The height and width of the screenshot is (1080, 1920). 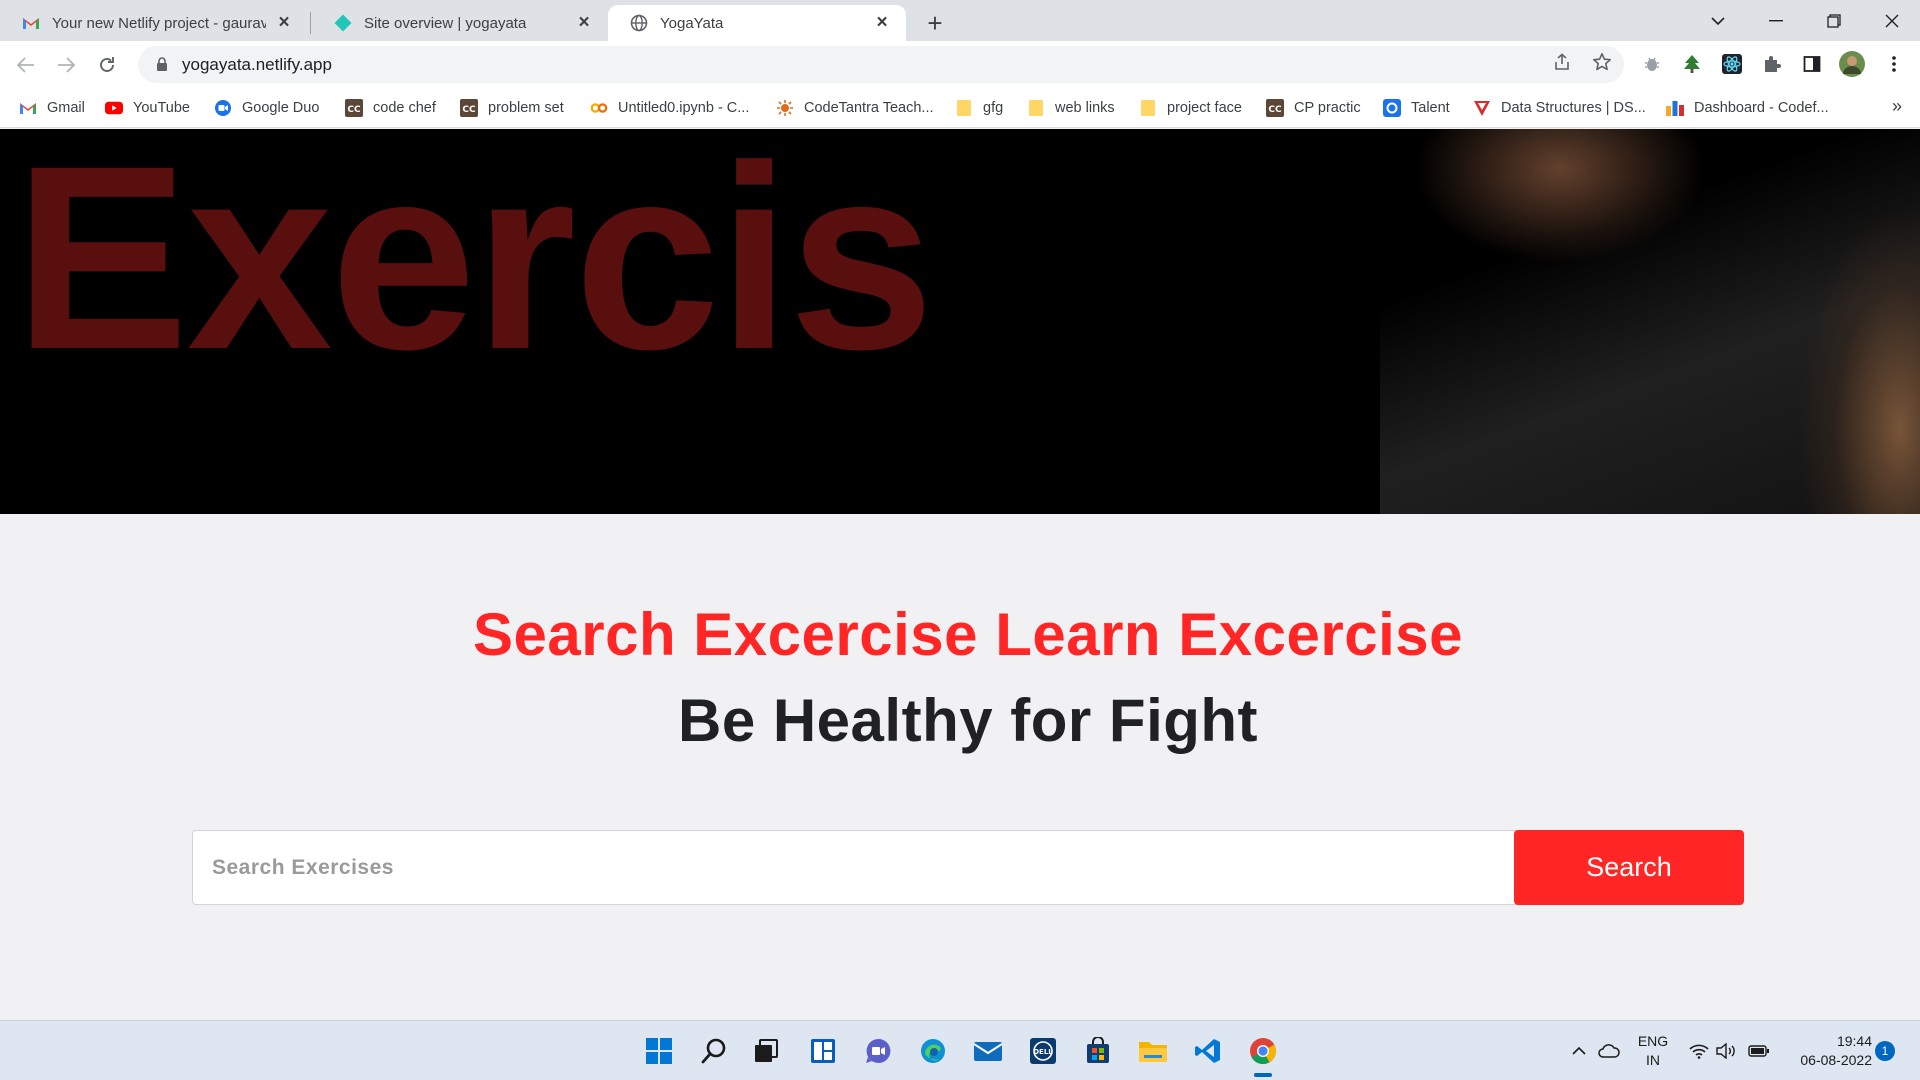 I want to click on teams-chat-icon, so click(x=878, y=1051).